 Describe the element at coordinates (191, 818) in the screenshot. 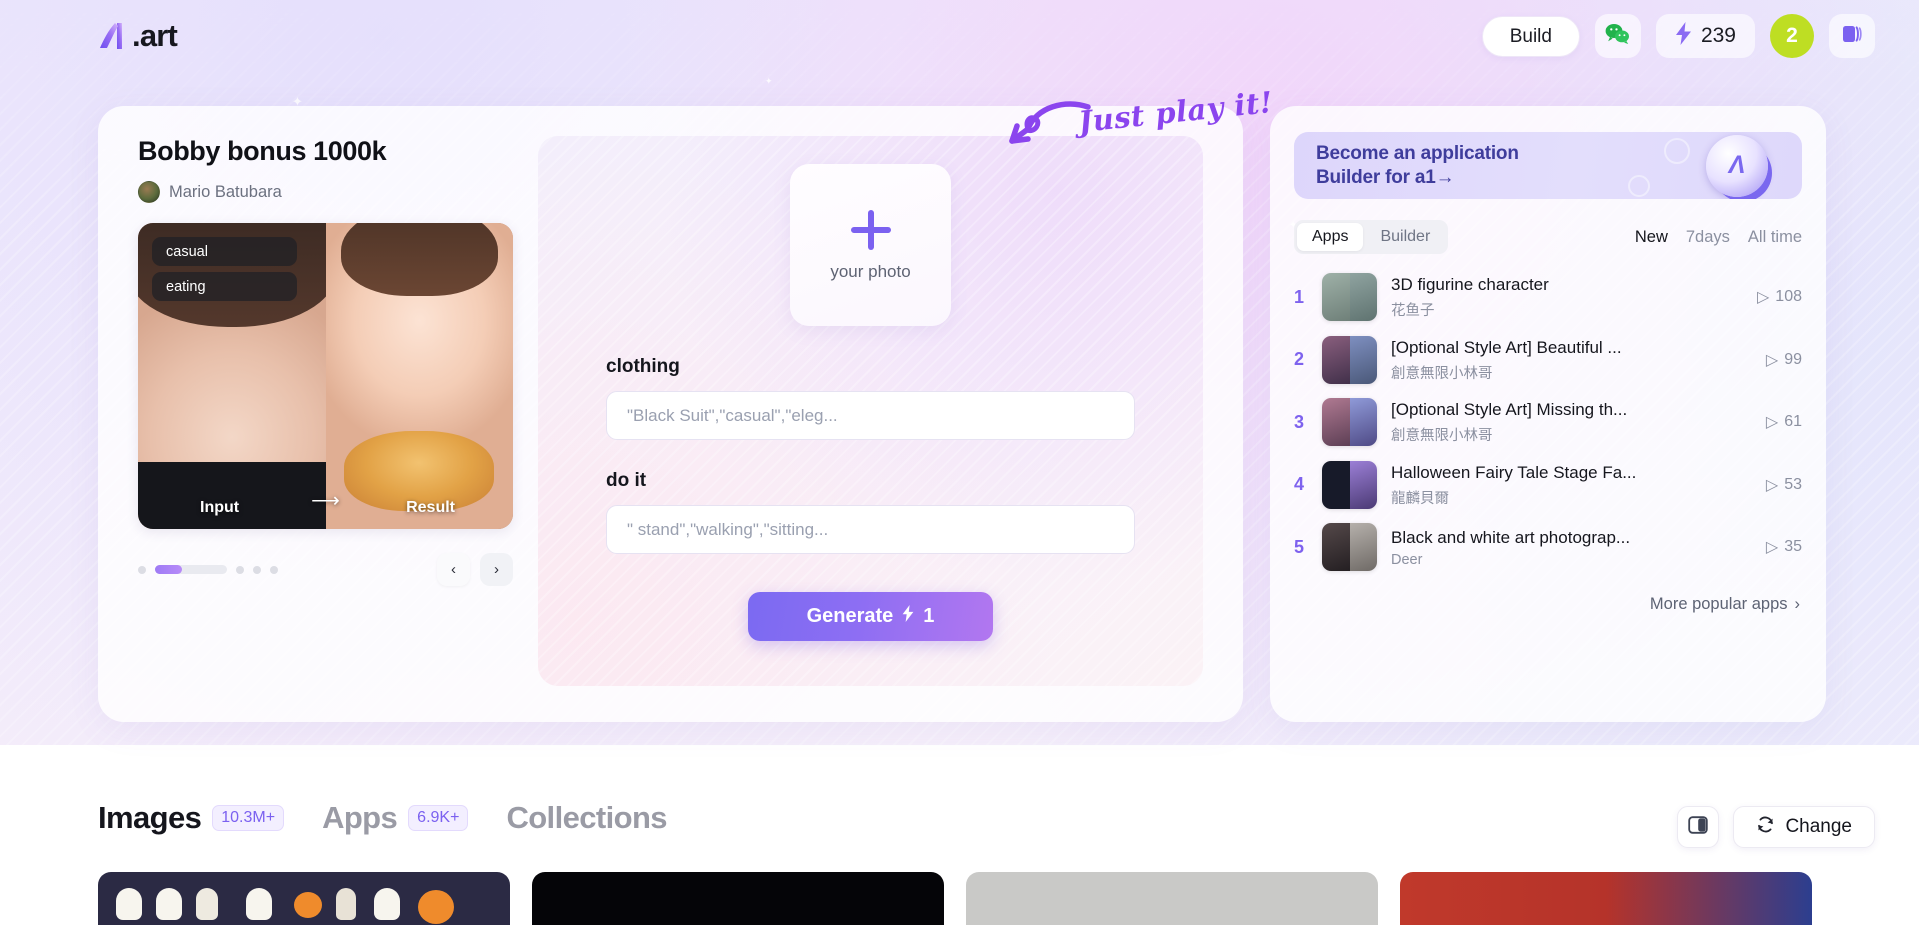

I see `tab-images: Images 10.3M+` at that location.